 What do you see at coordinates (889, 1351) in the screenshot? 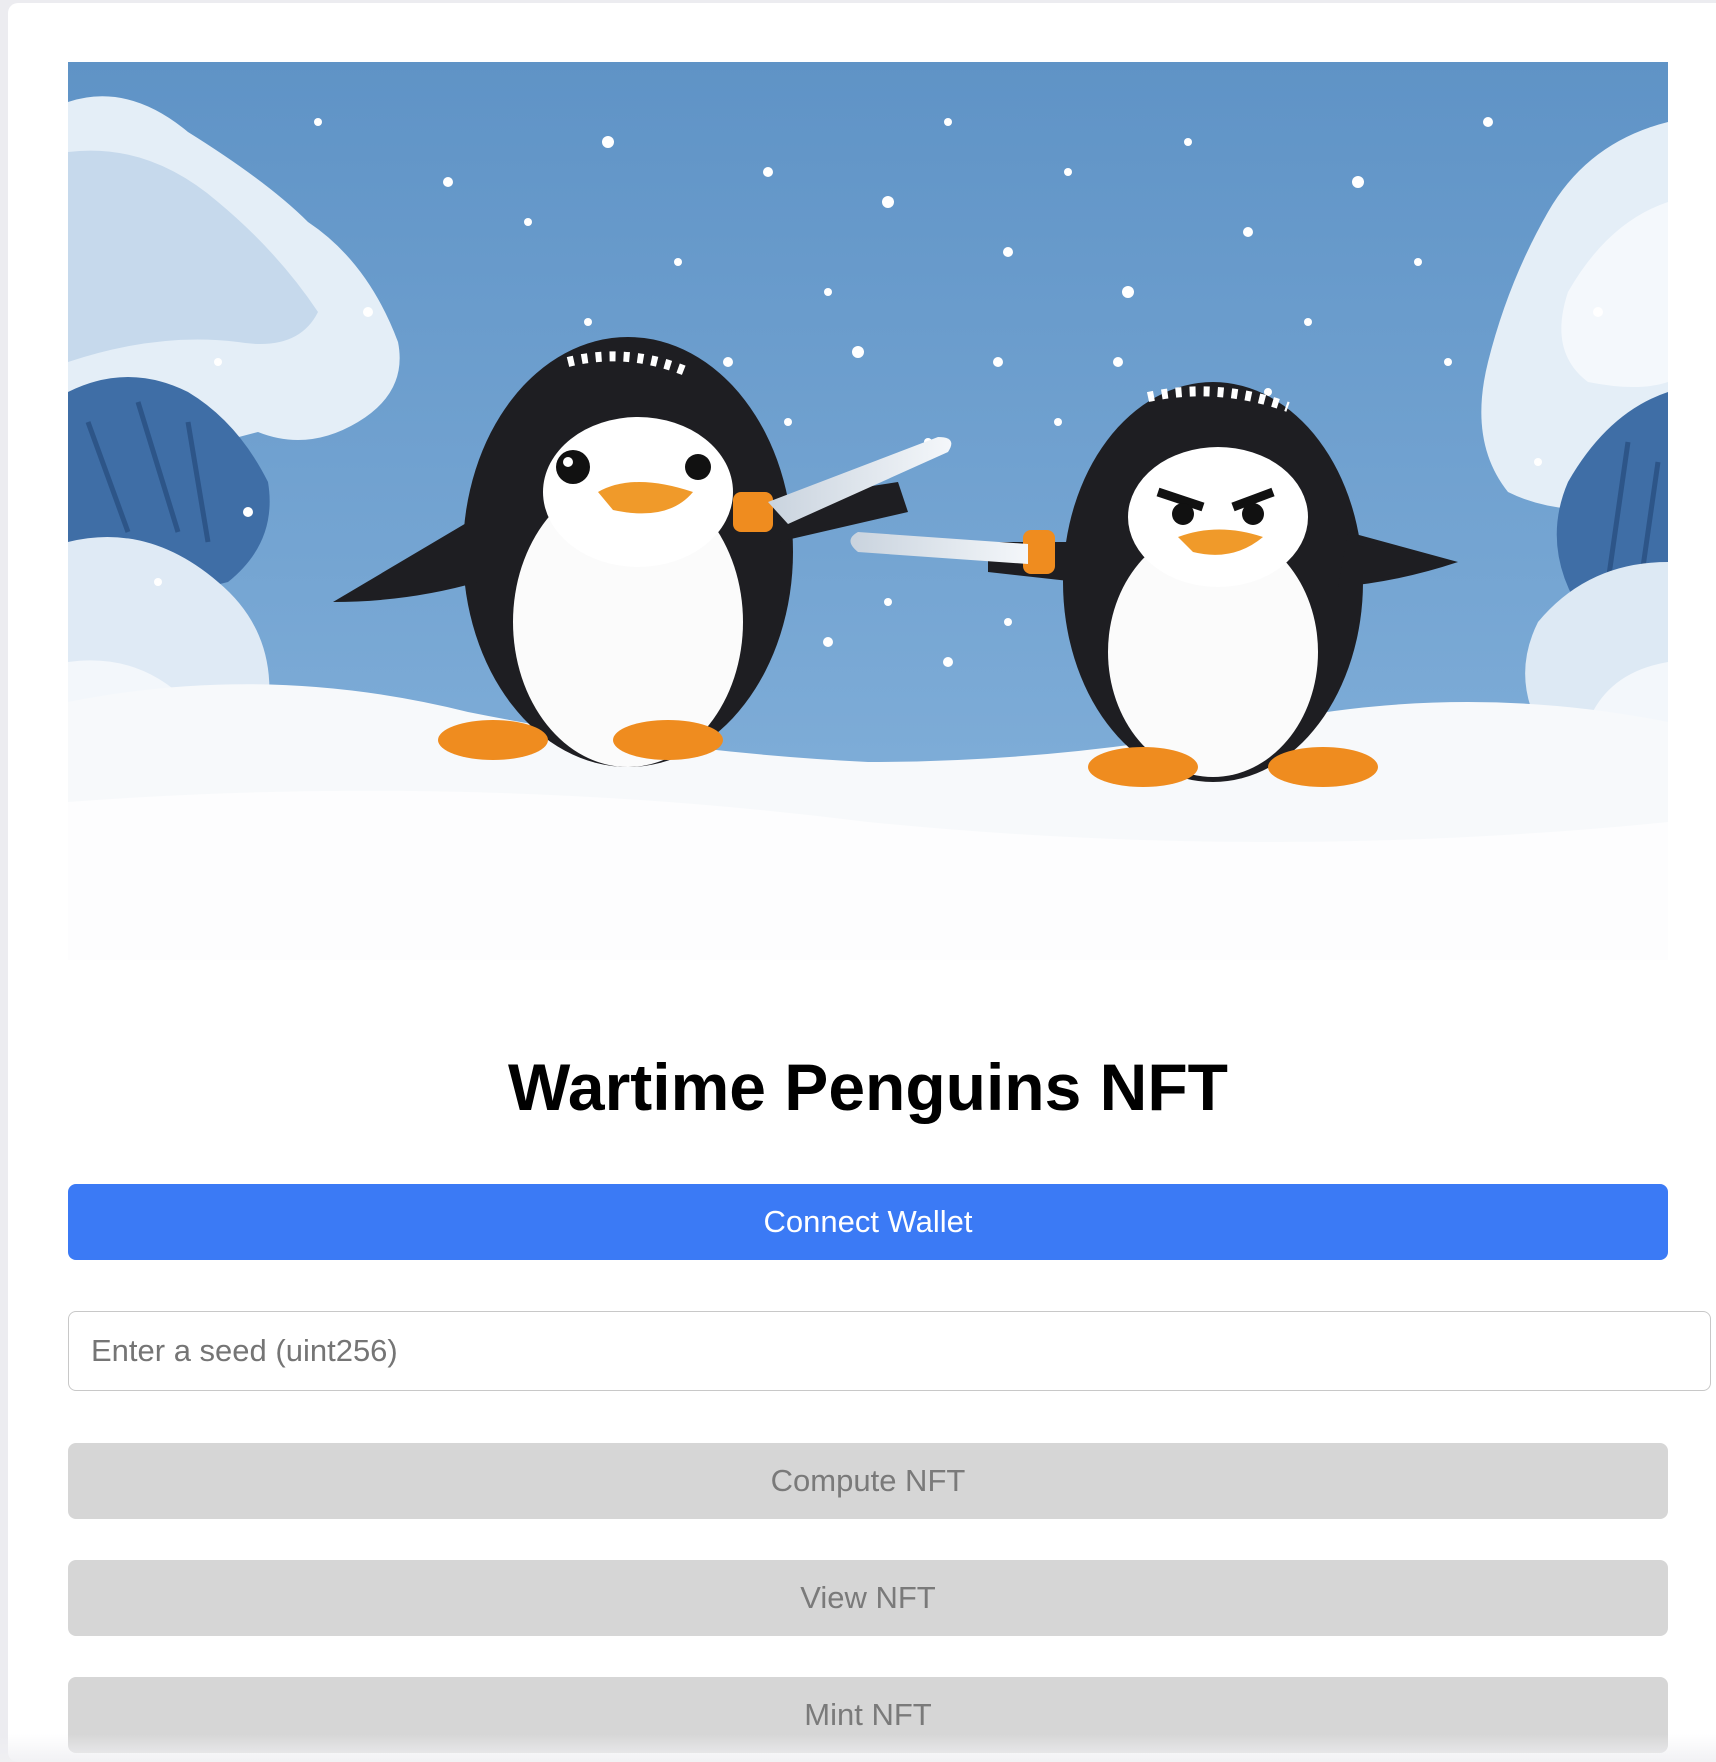
I see `seed-input` at bounding box center [889, 1351].